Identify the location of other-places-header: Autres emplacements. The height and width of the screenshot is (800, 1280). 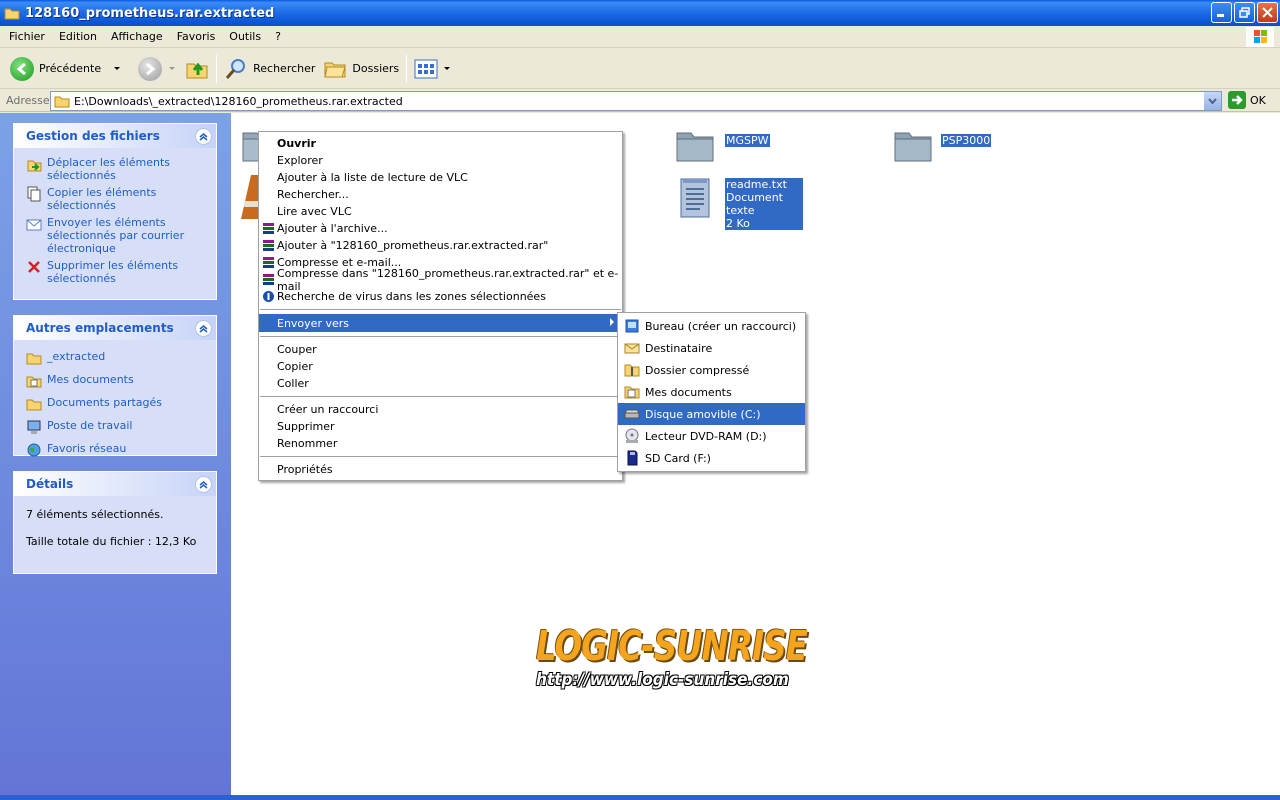
(115, 328).